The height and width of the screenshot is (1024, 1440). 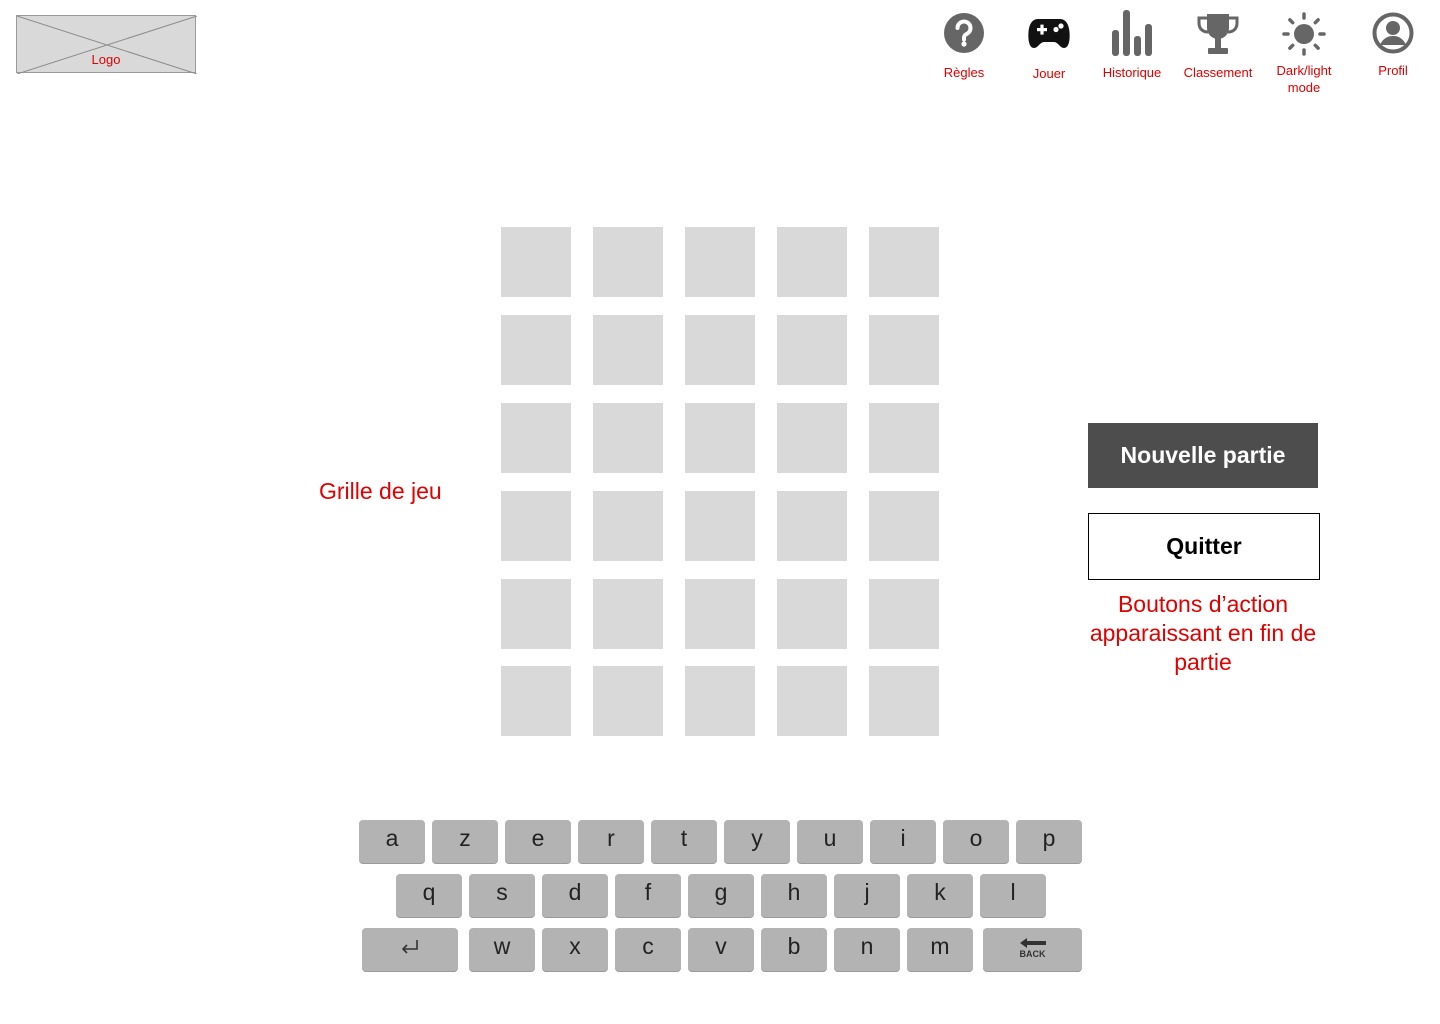 What do you see at coordinates (648, 892) in the screenshot?
I see `key-label: f` at bounding box center [648, 892].